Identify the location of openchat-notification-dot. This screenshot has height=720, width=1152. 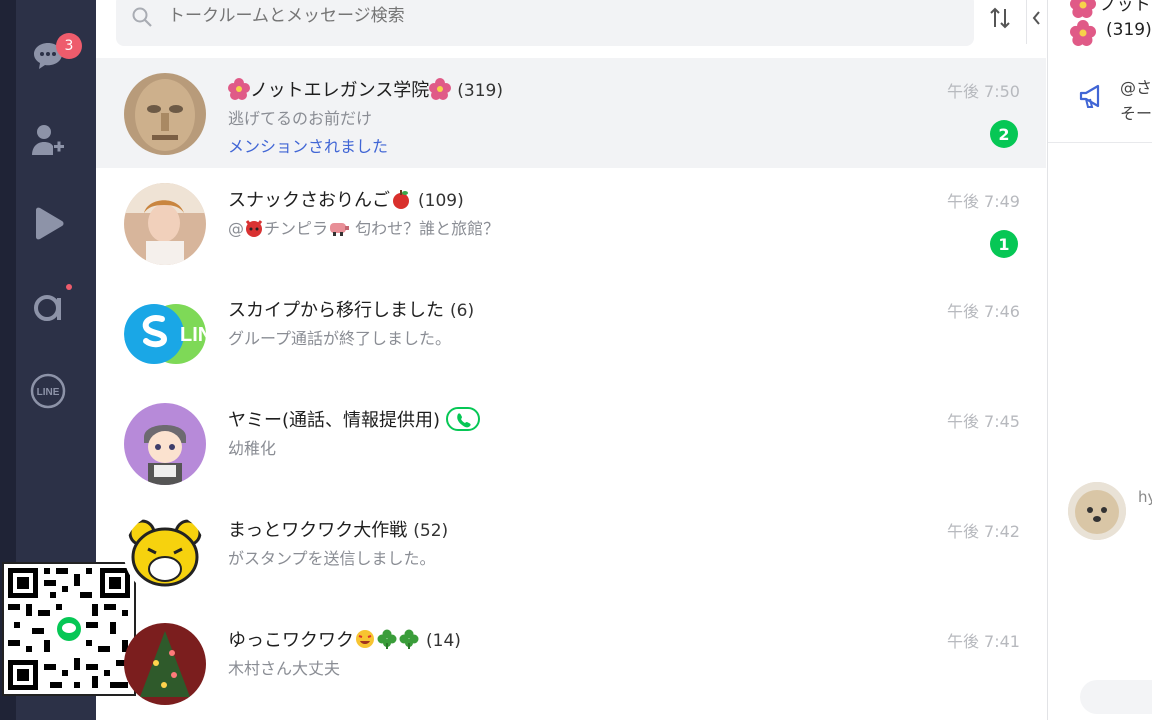
(69, 287).